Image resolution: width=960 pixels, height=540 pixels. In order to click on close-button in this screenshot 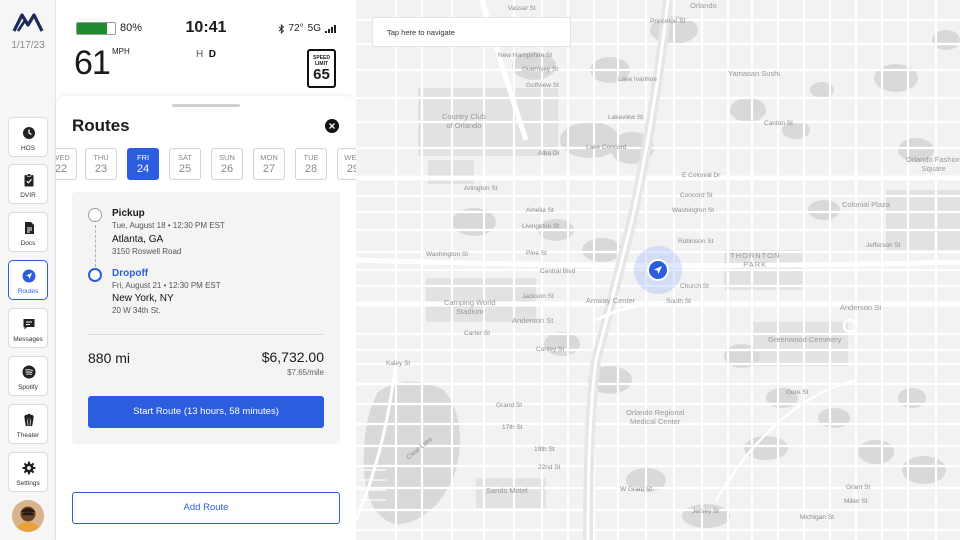, I will do `click(332, 126)`.